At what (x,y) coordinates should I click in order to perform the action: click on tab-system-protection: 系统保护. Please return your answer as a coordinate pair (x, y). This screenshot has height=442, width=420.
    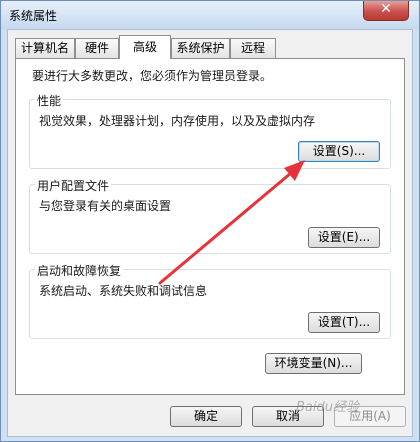
    Looking at the image, I should click on (200, 48).